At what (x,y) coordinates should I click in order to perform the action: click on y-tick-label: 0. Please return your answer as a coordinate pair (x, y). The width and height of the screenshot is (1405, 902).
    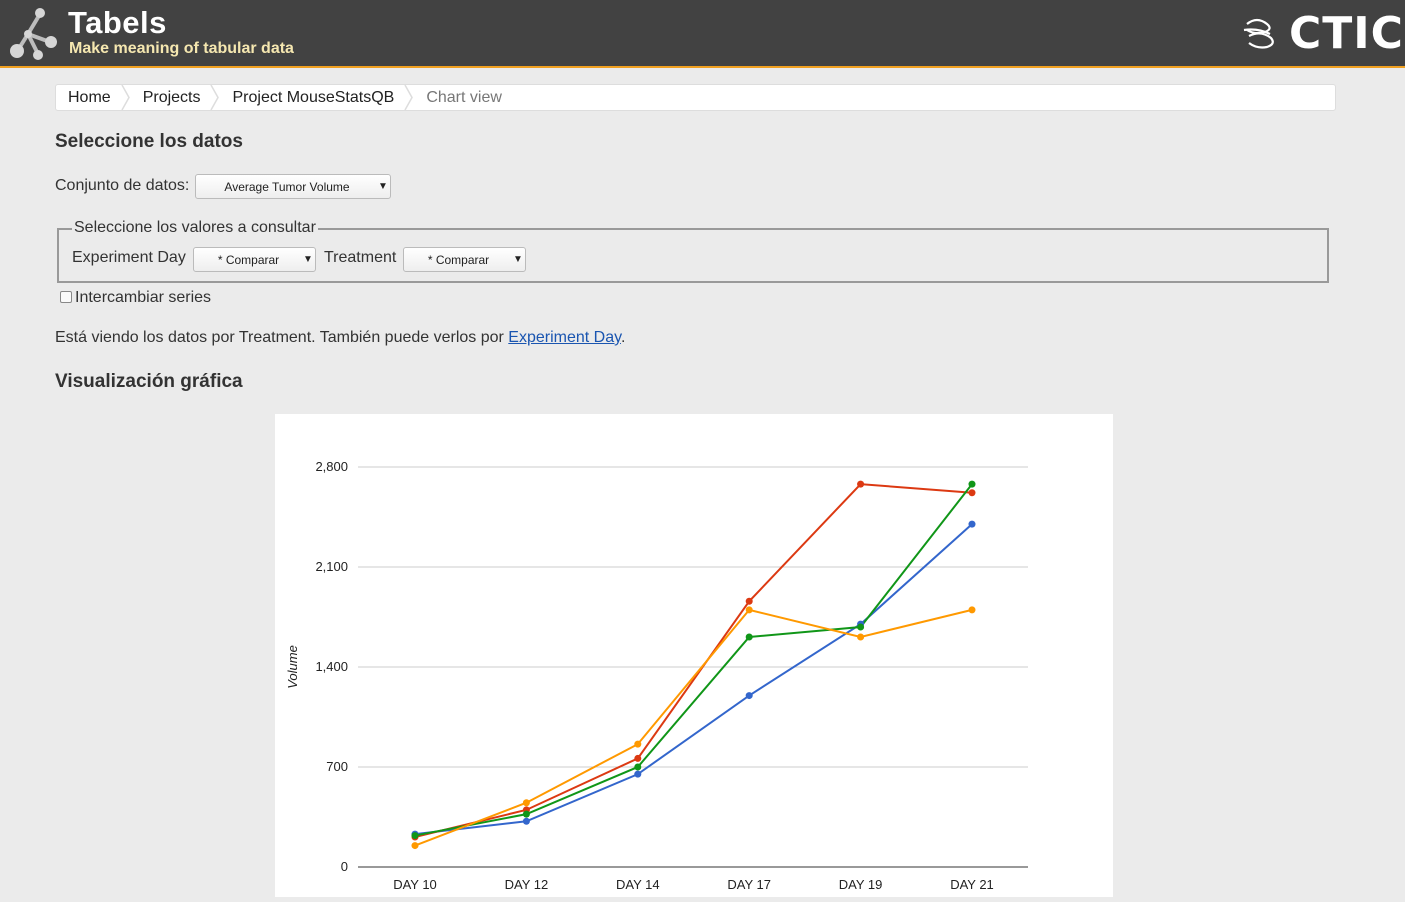
    Looking at the image, I should click on (344, 866).